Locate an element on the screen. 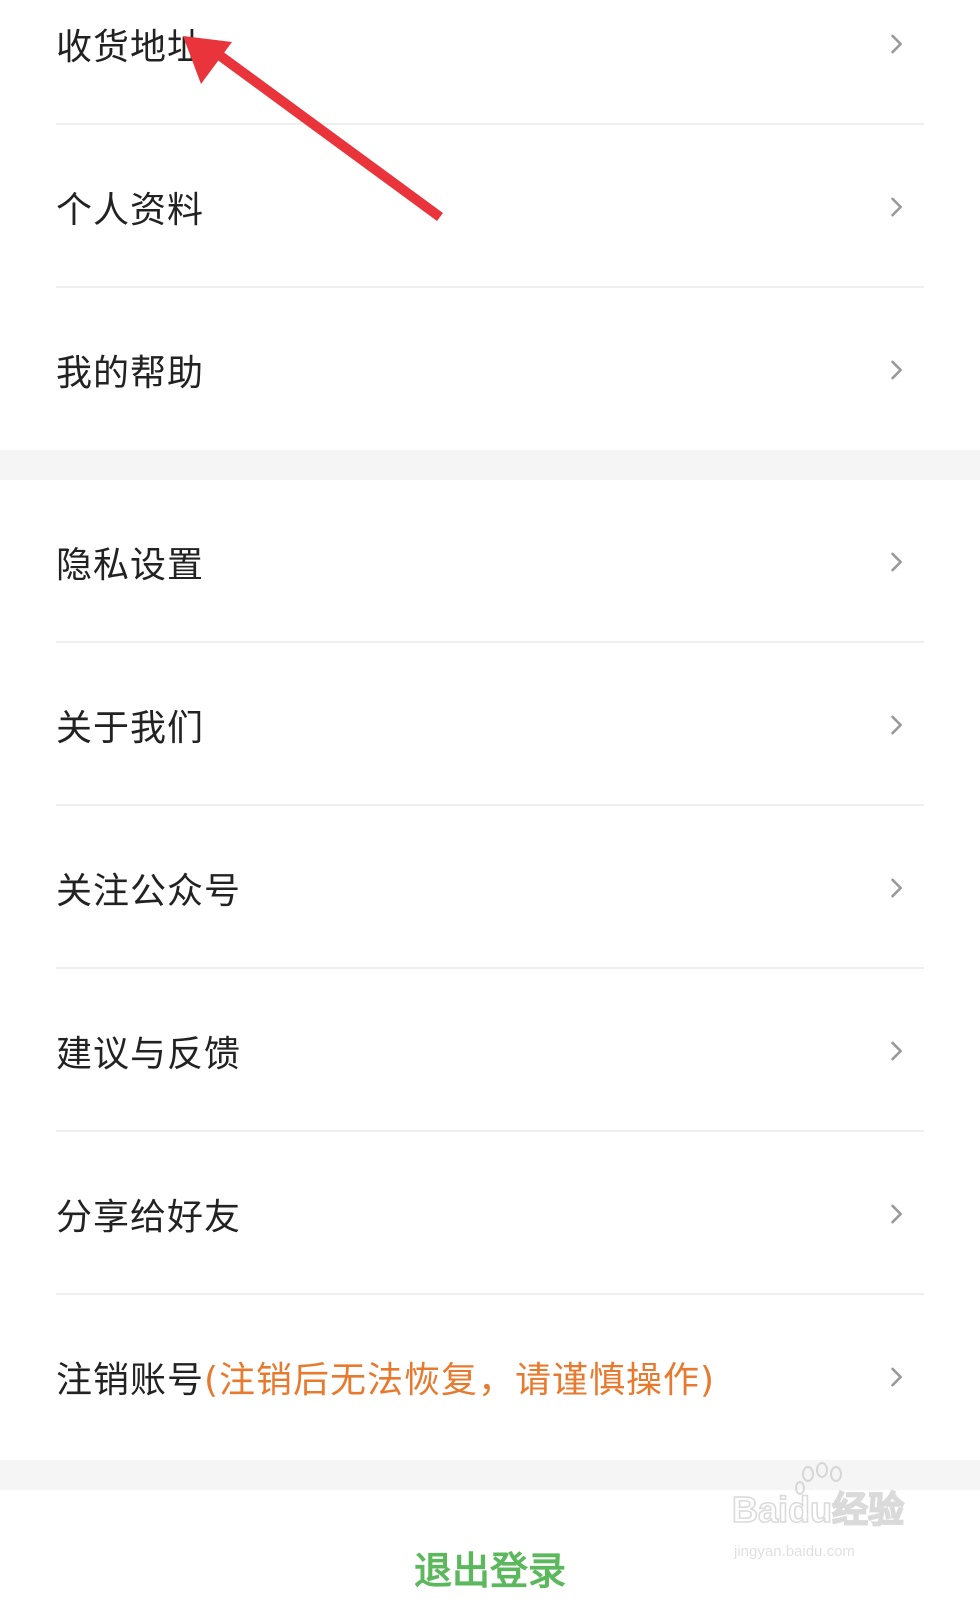  delete-account-warning: (注销后无法恢复，请谨慎操作) is located at coordinates (460, 1380).